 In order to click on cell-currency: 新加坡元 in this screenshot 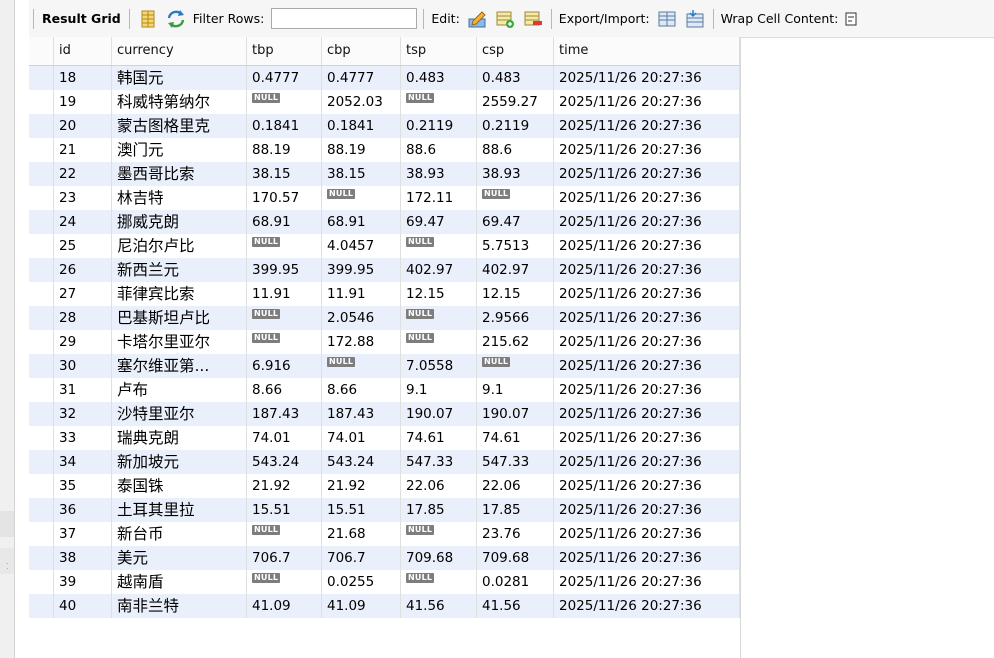, I will do `click(179, 462)`.